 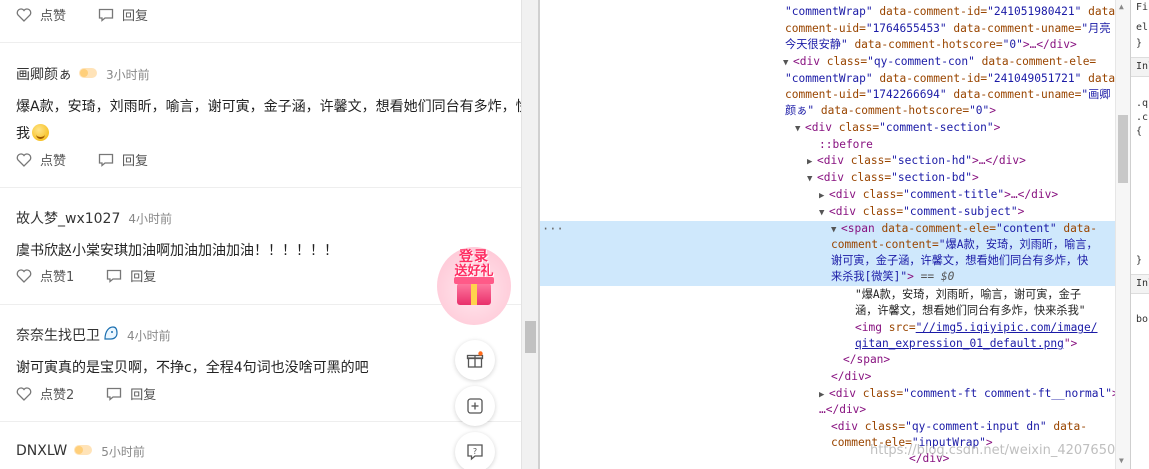 I want to click on page-scrollbar, so click(x=529, y=234).